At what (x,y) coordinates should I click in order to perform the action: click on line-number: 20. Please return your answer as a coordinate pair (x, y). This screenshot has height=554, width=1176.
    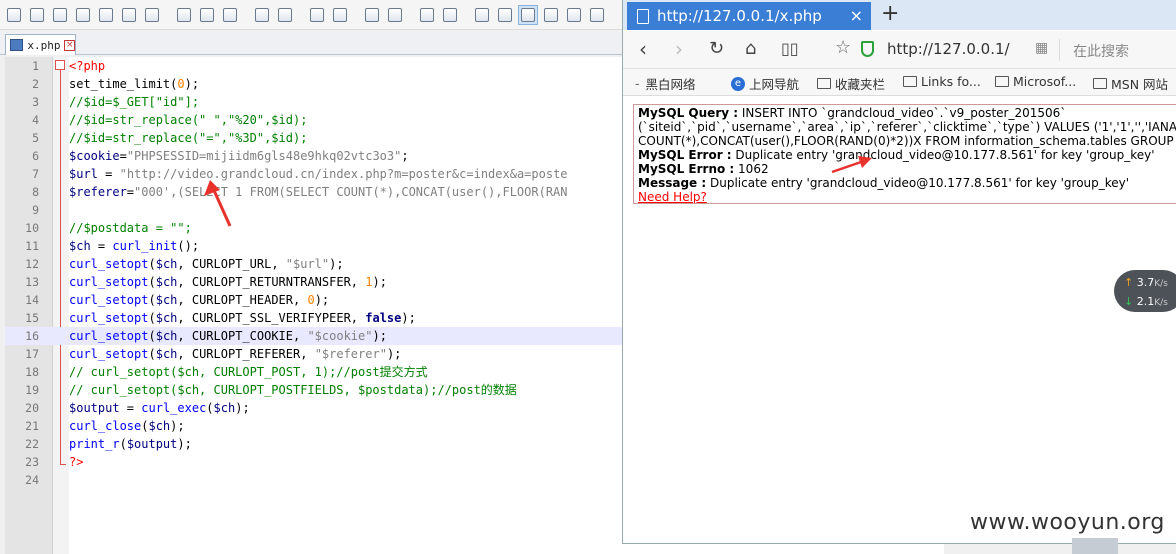
    Looking at the image, I should click on (32, 408).